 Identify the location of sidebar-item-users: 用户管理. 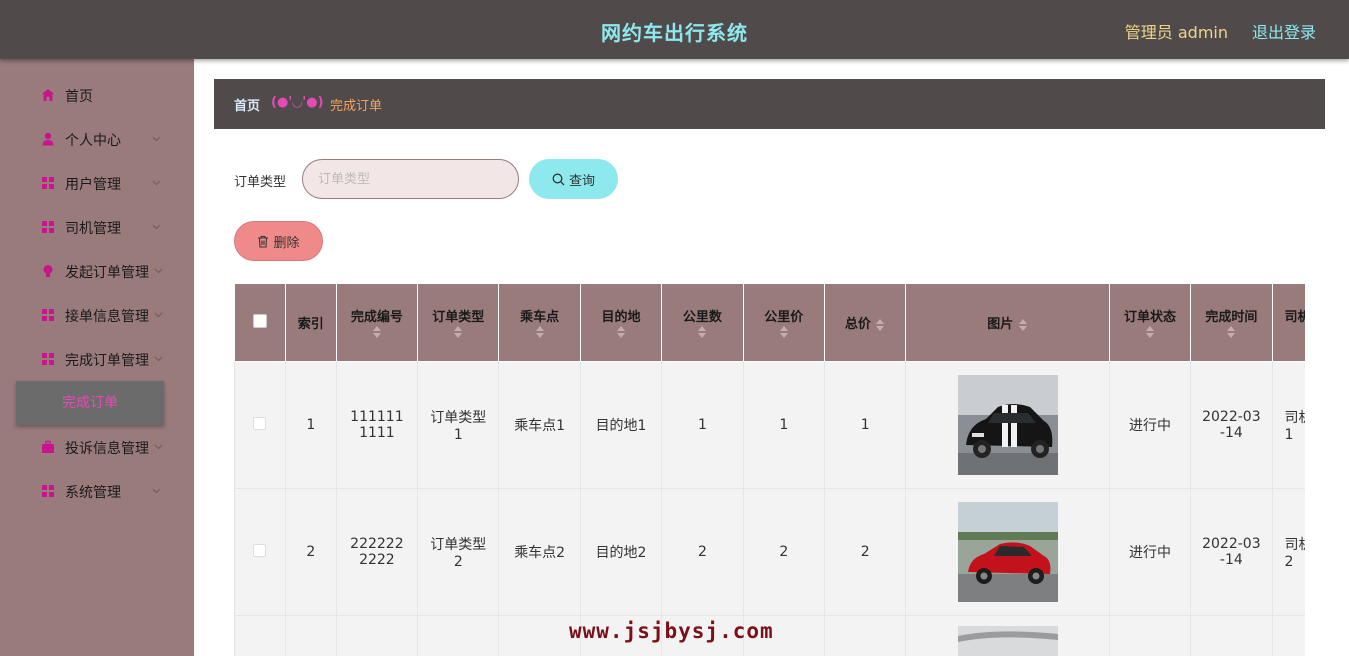
(97, 184).